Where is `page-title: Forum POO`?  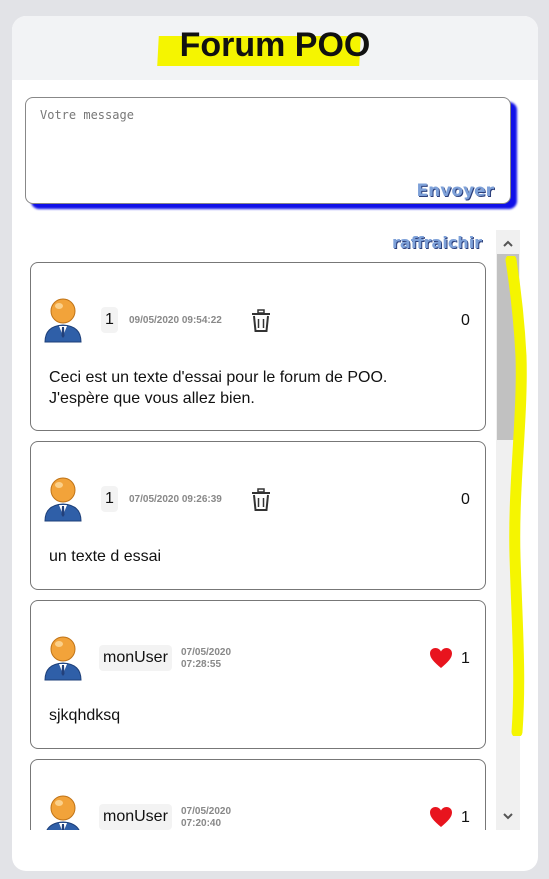
page-title: Forum POO is located at coordinates (275, 45).